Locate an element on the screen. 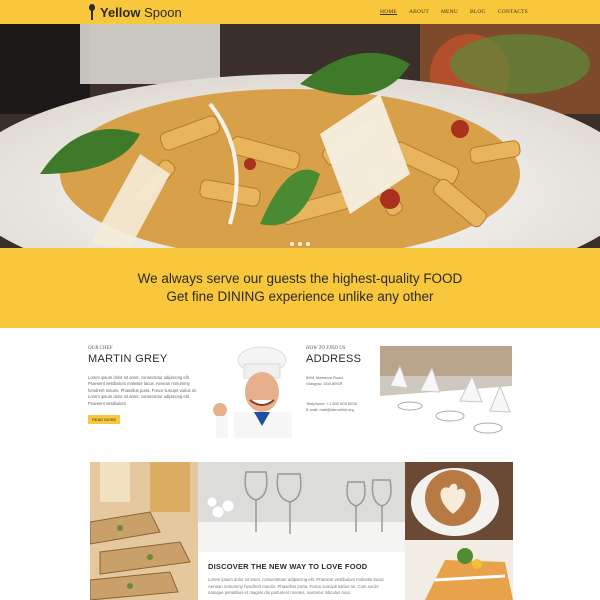  spoon-icon is located at coordinates (92, 12).